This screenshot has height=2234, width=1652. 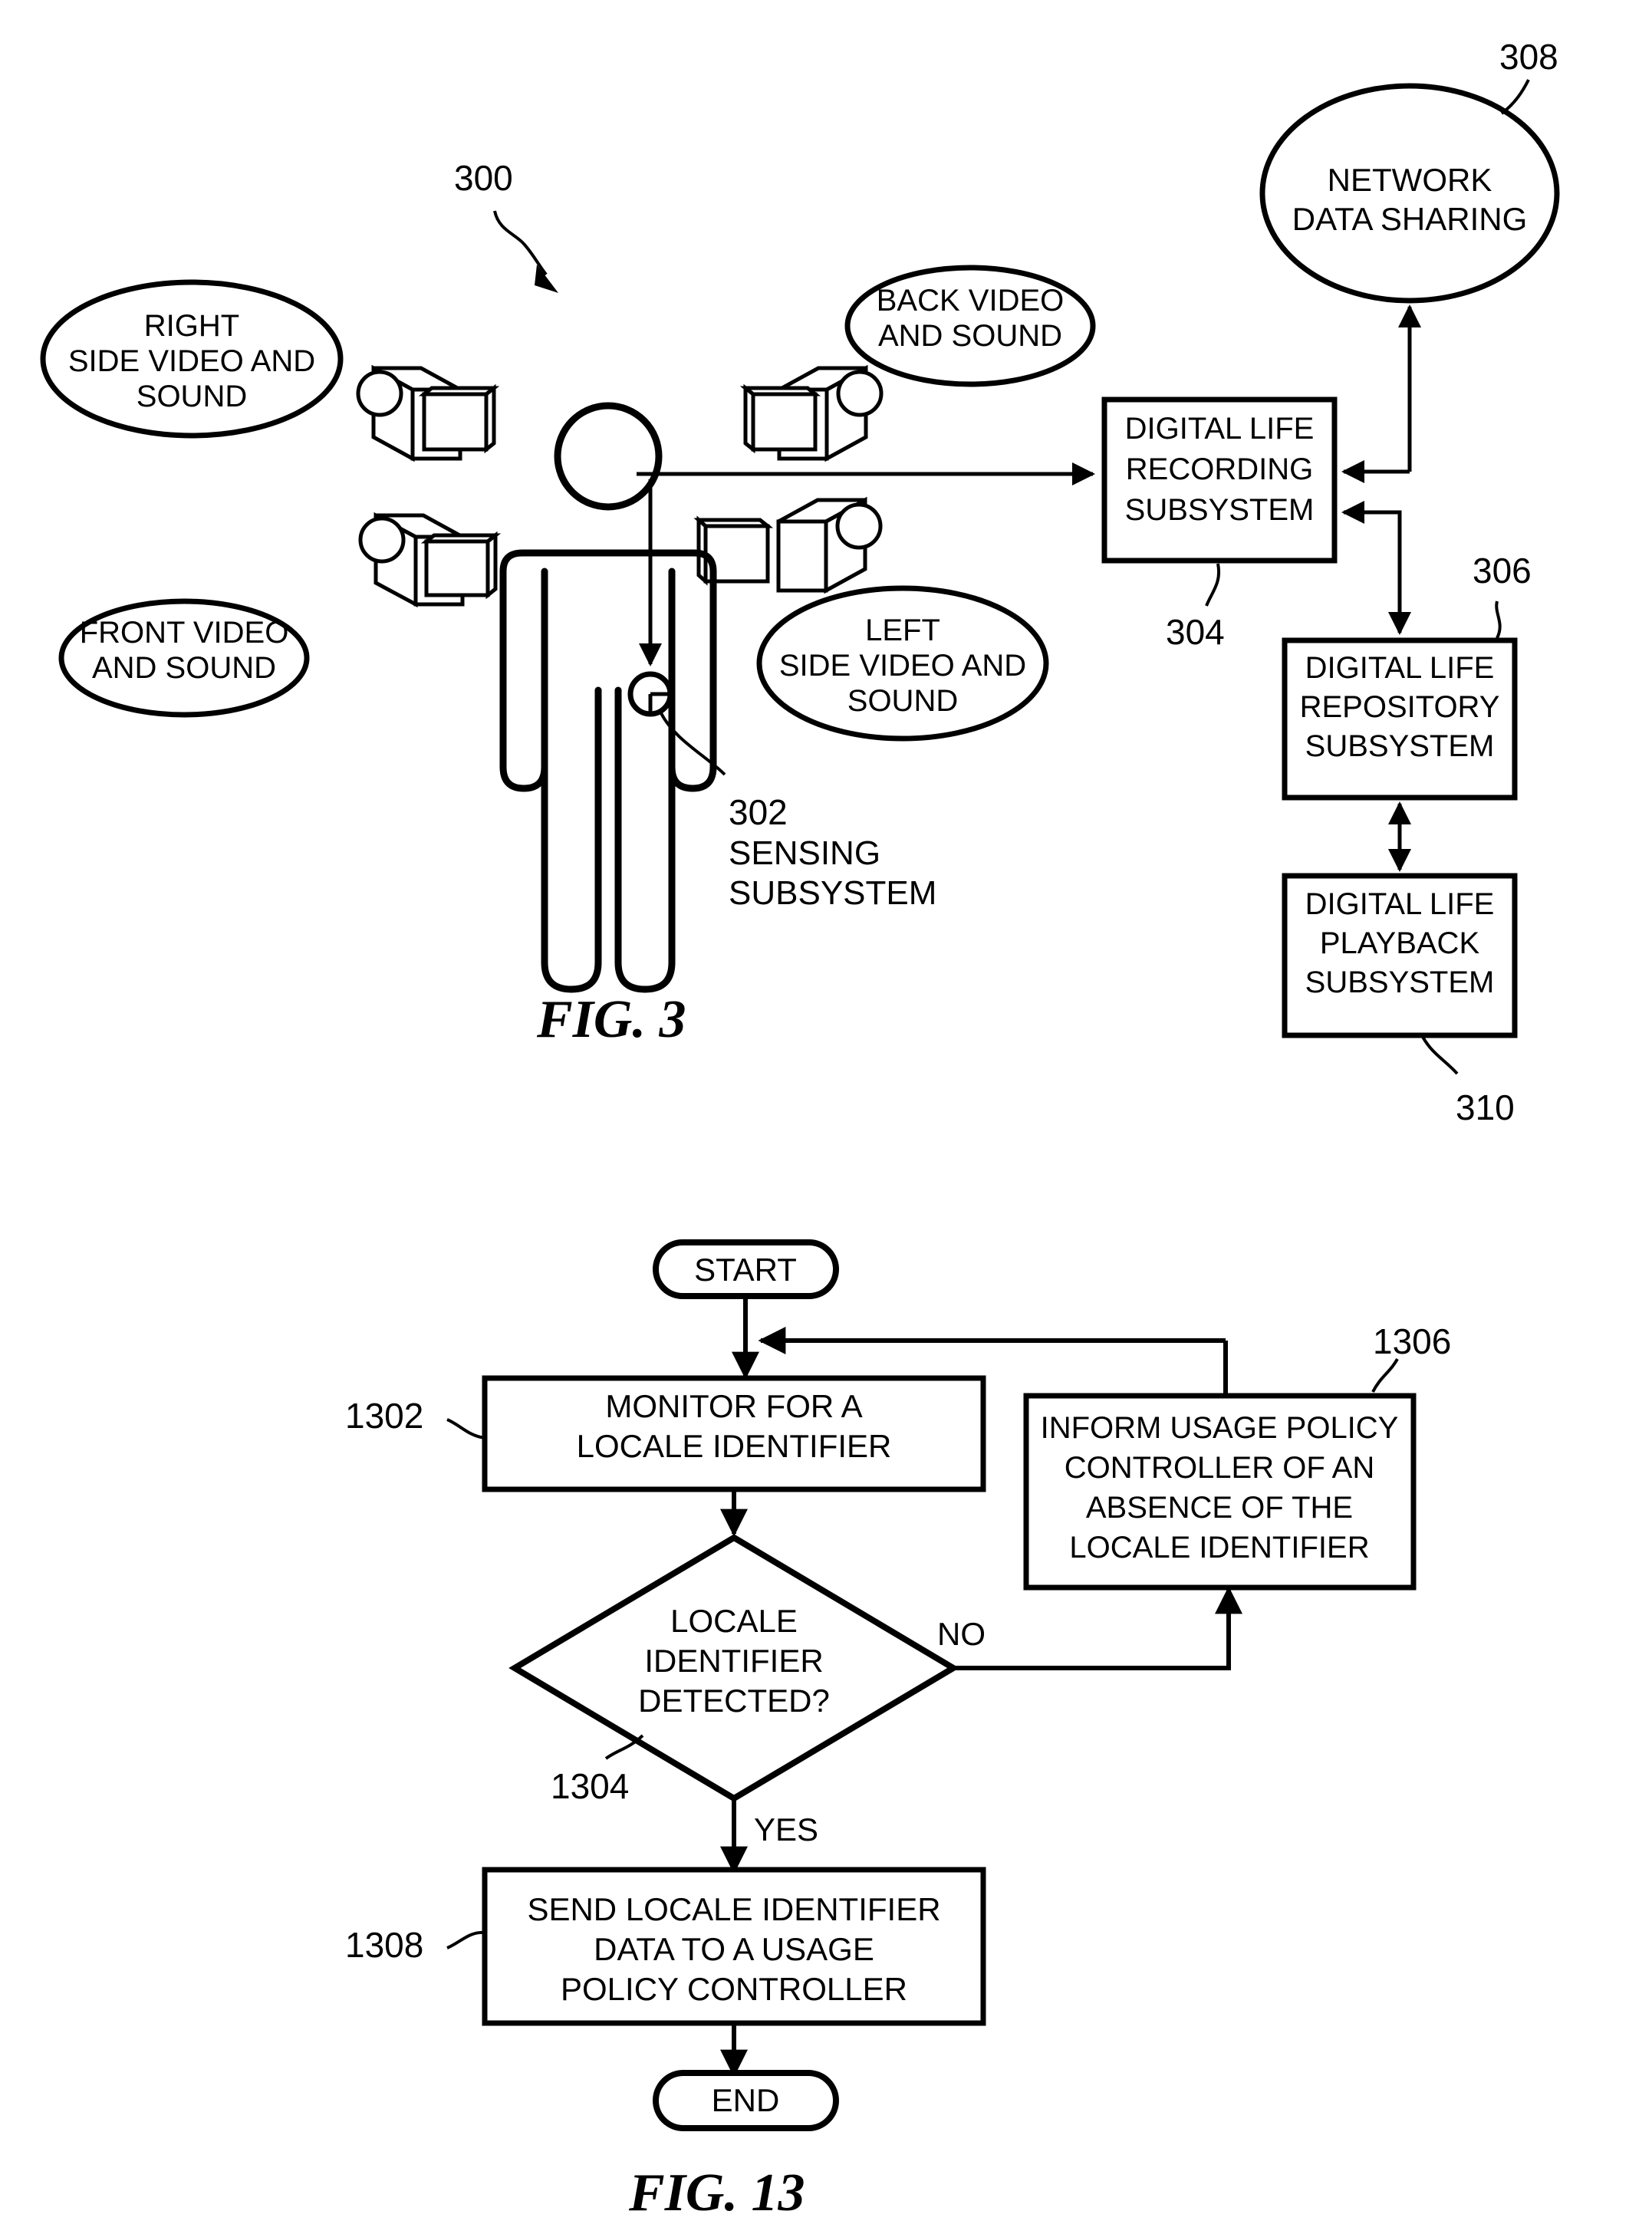 What do you see at coordinates (758, 812) in the screenshot?
I see `ref-label-302: 302` at bounding box center [758, 812].